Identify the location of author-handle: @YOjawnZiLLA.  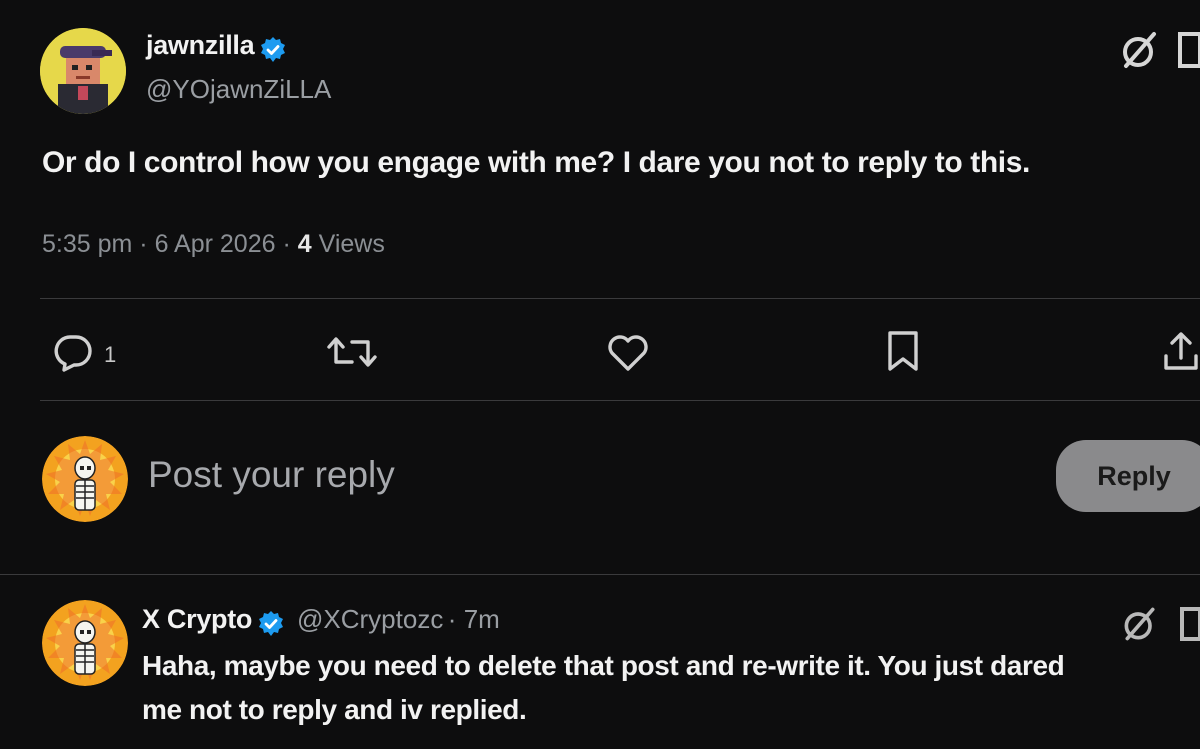
(238, 89).